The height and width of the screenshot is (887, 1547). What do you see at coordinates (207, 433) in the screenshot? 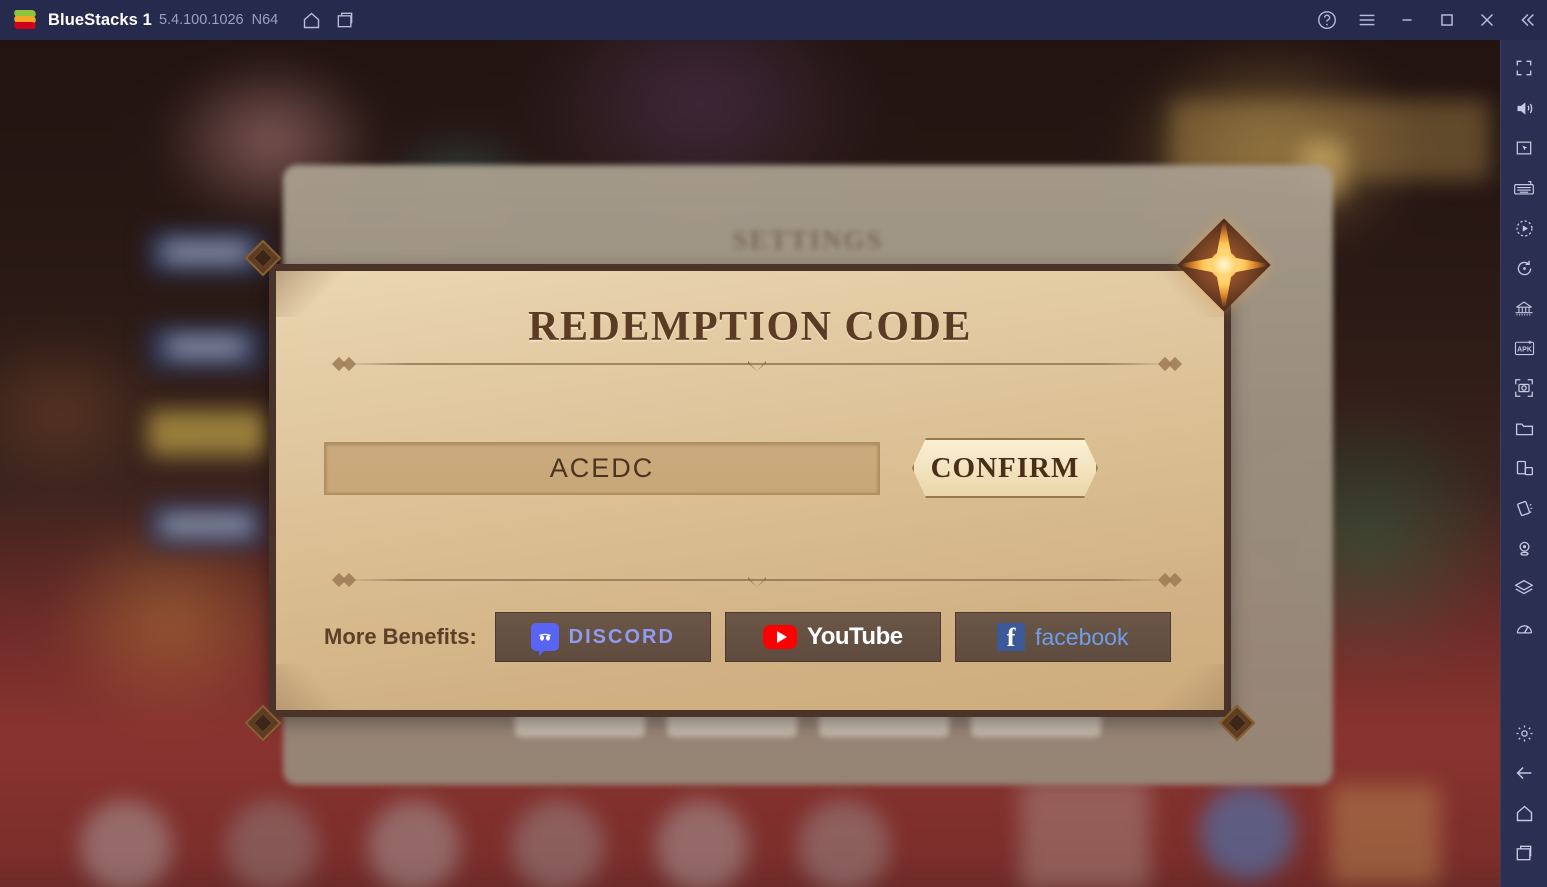
I see `ghost-nav-item` at bounding box center [207, 433].